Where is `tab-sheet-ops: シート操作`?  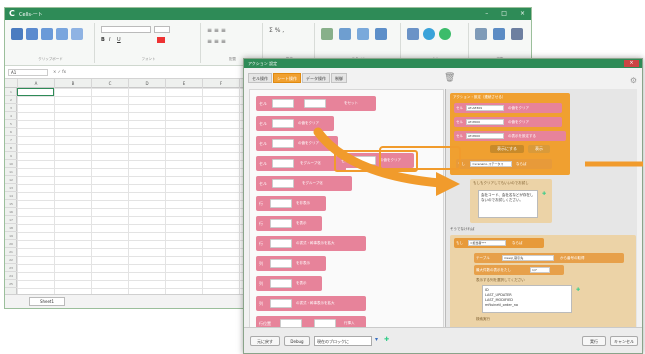
tab-sheet-ops: シート操作 is located at coordinates (287, 78).